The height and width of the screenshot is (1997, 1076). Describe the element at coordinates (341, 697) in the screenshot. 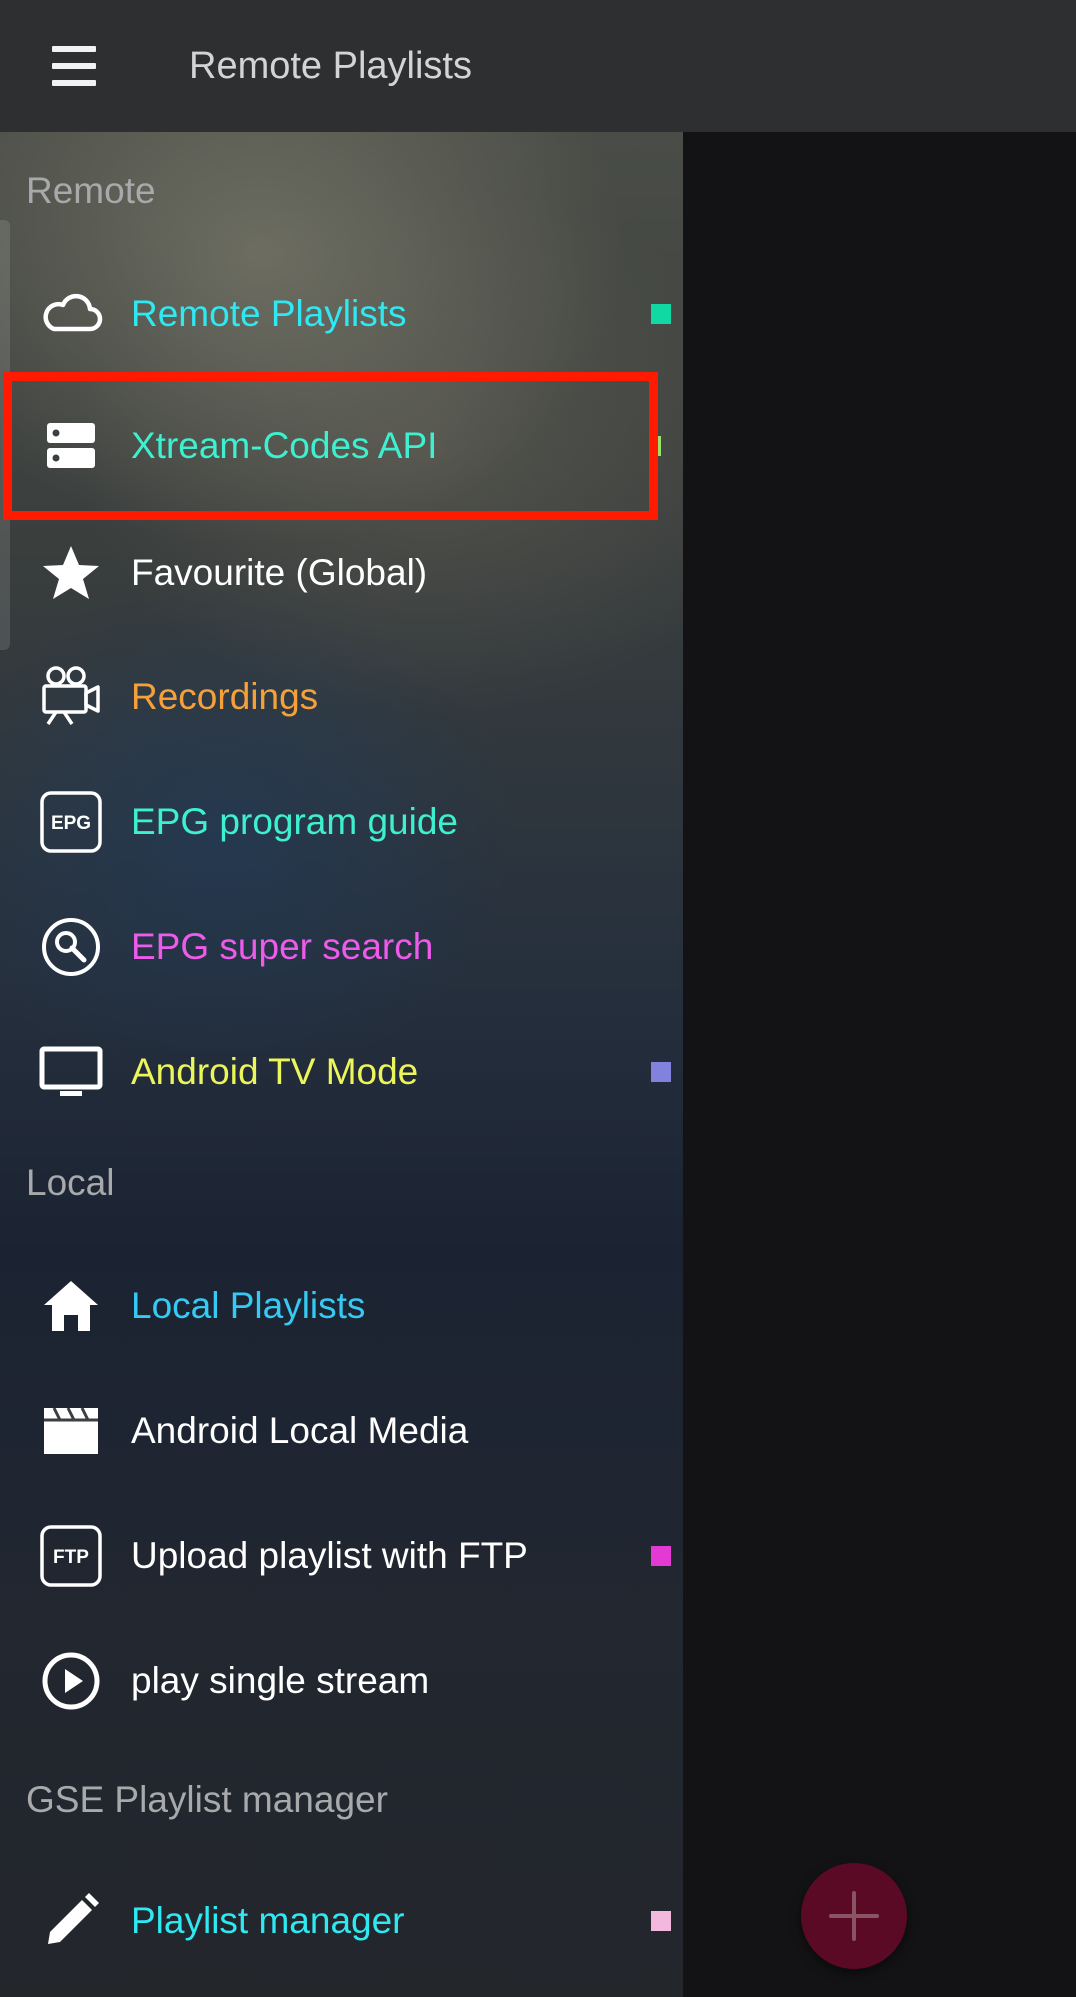

I see `drawer-item-recordings: Recordings` at that location.